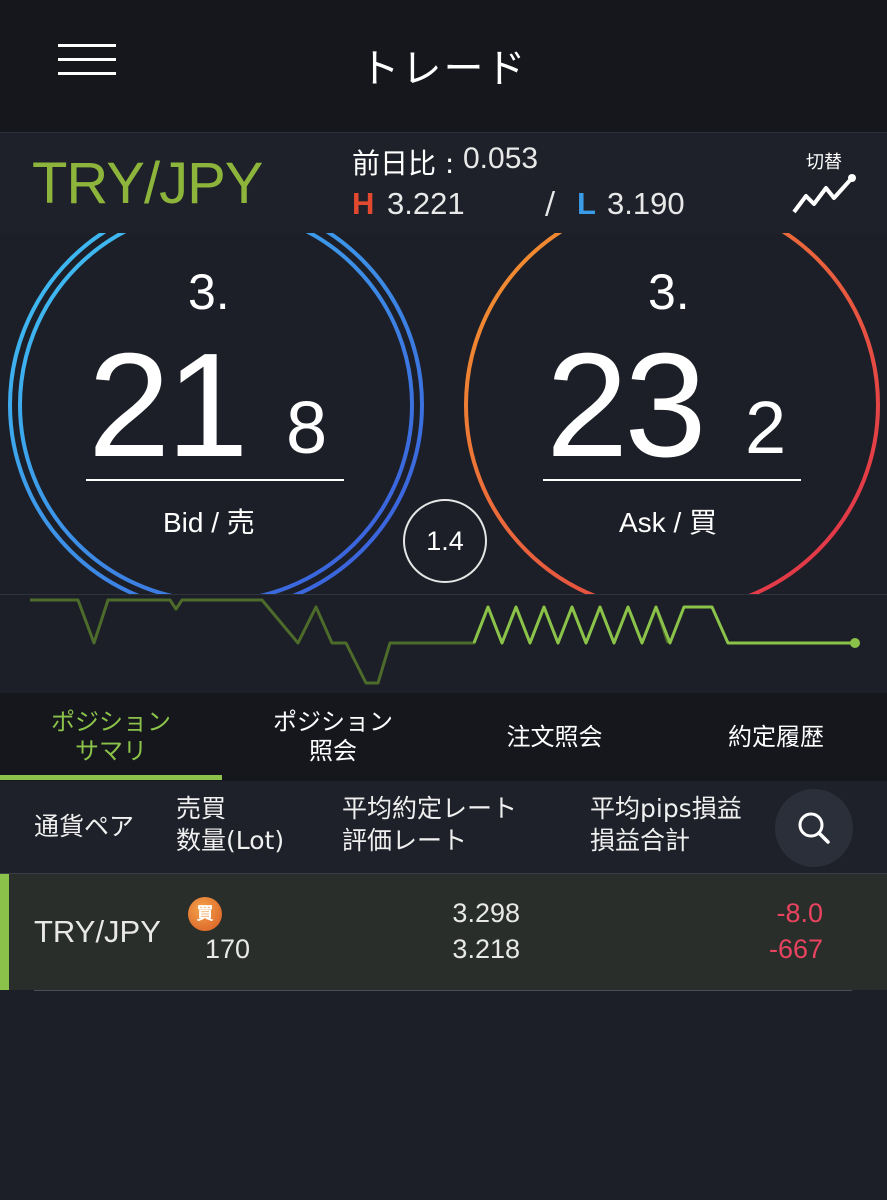 The width and height of the screenshot is (887, 1200). What do you see at coordinates (147, 183) in the screenshot?
I see `currency-pair-name: TRY/JPY` at bounding box center [147, 183].